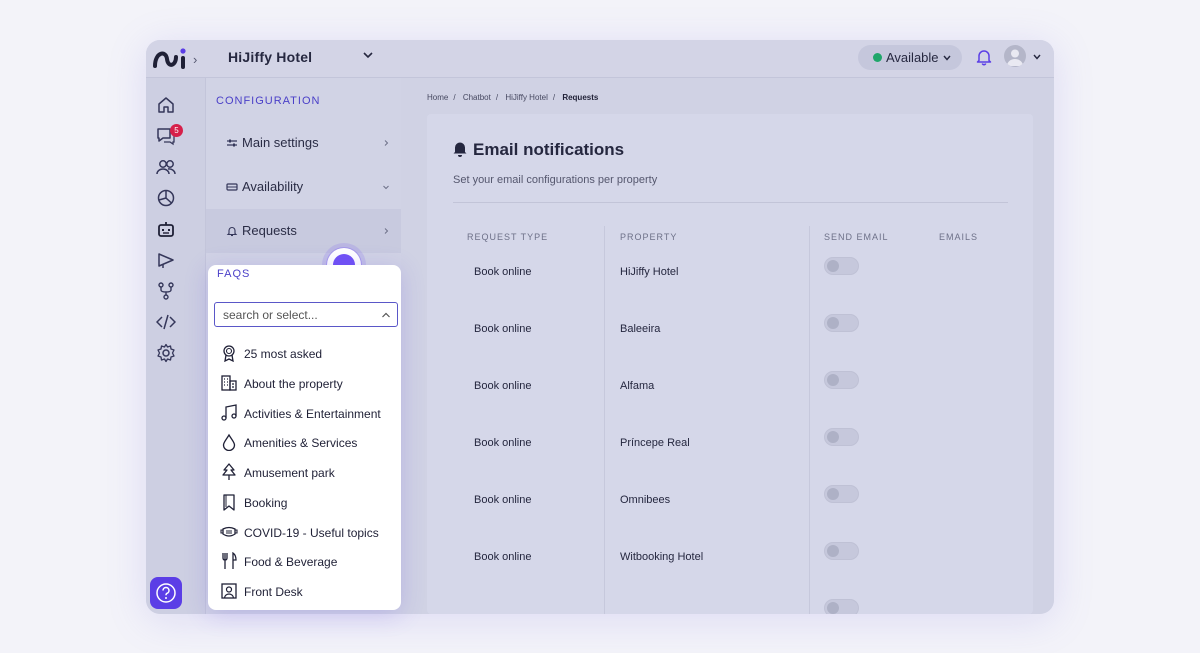 The height and width of the screenshot is (653, 1200). What do you see at coordinates (600, 59) in the screenshot?
I see `top-bar: › HiJiffy Hotel Available` at bounding box center [600, 59].